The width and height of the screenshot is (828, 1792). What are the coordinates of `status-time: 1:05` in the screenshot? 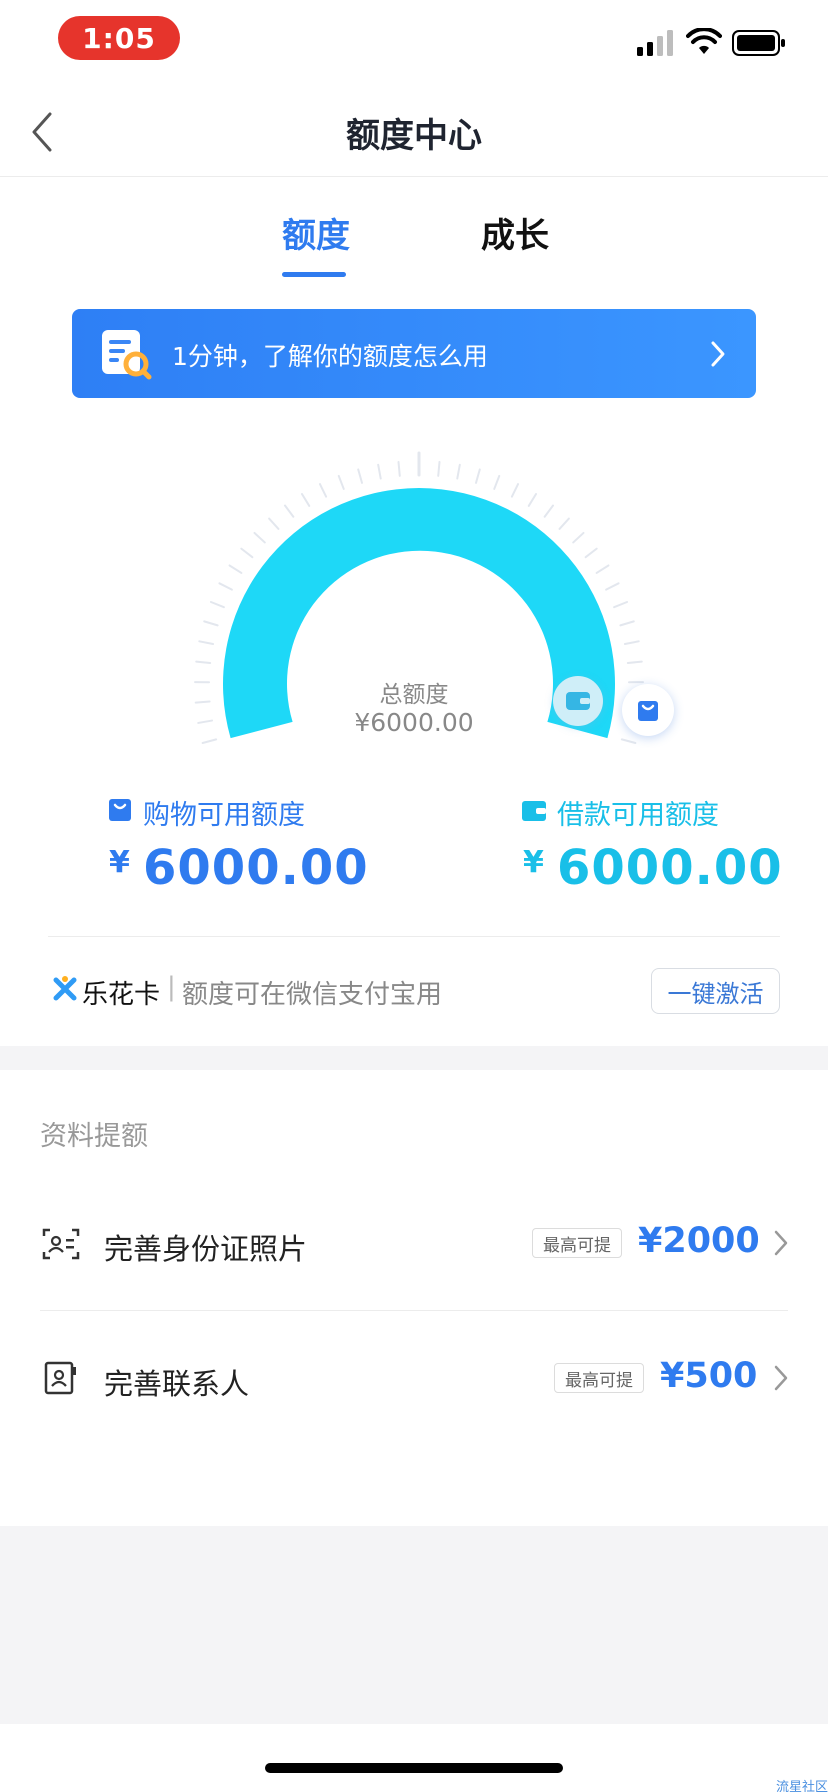 It's located at (119, 38).